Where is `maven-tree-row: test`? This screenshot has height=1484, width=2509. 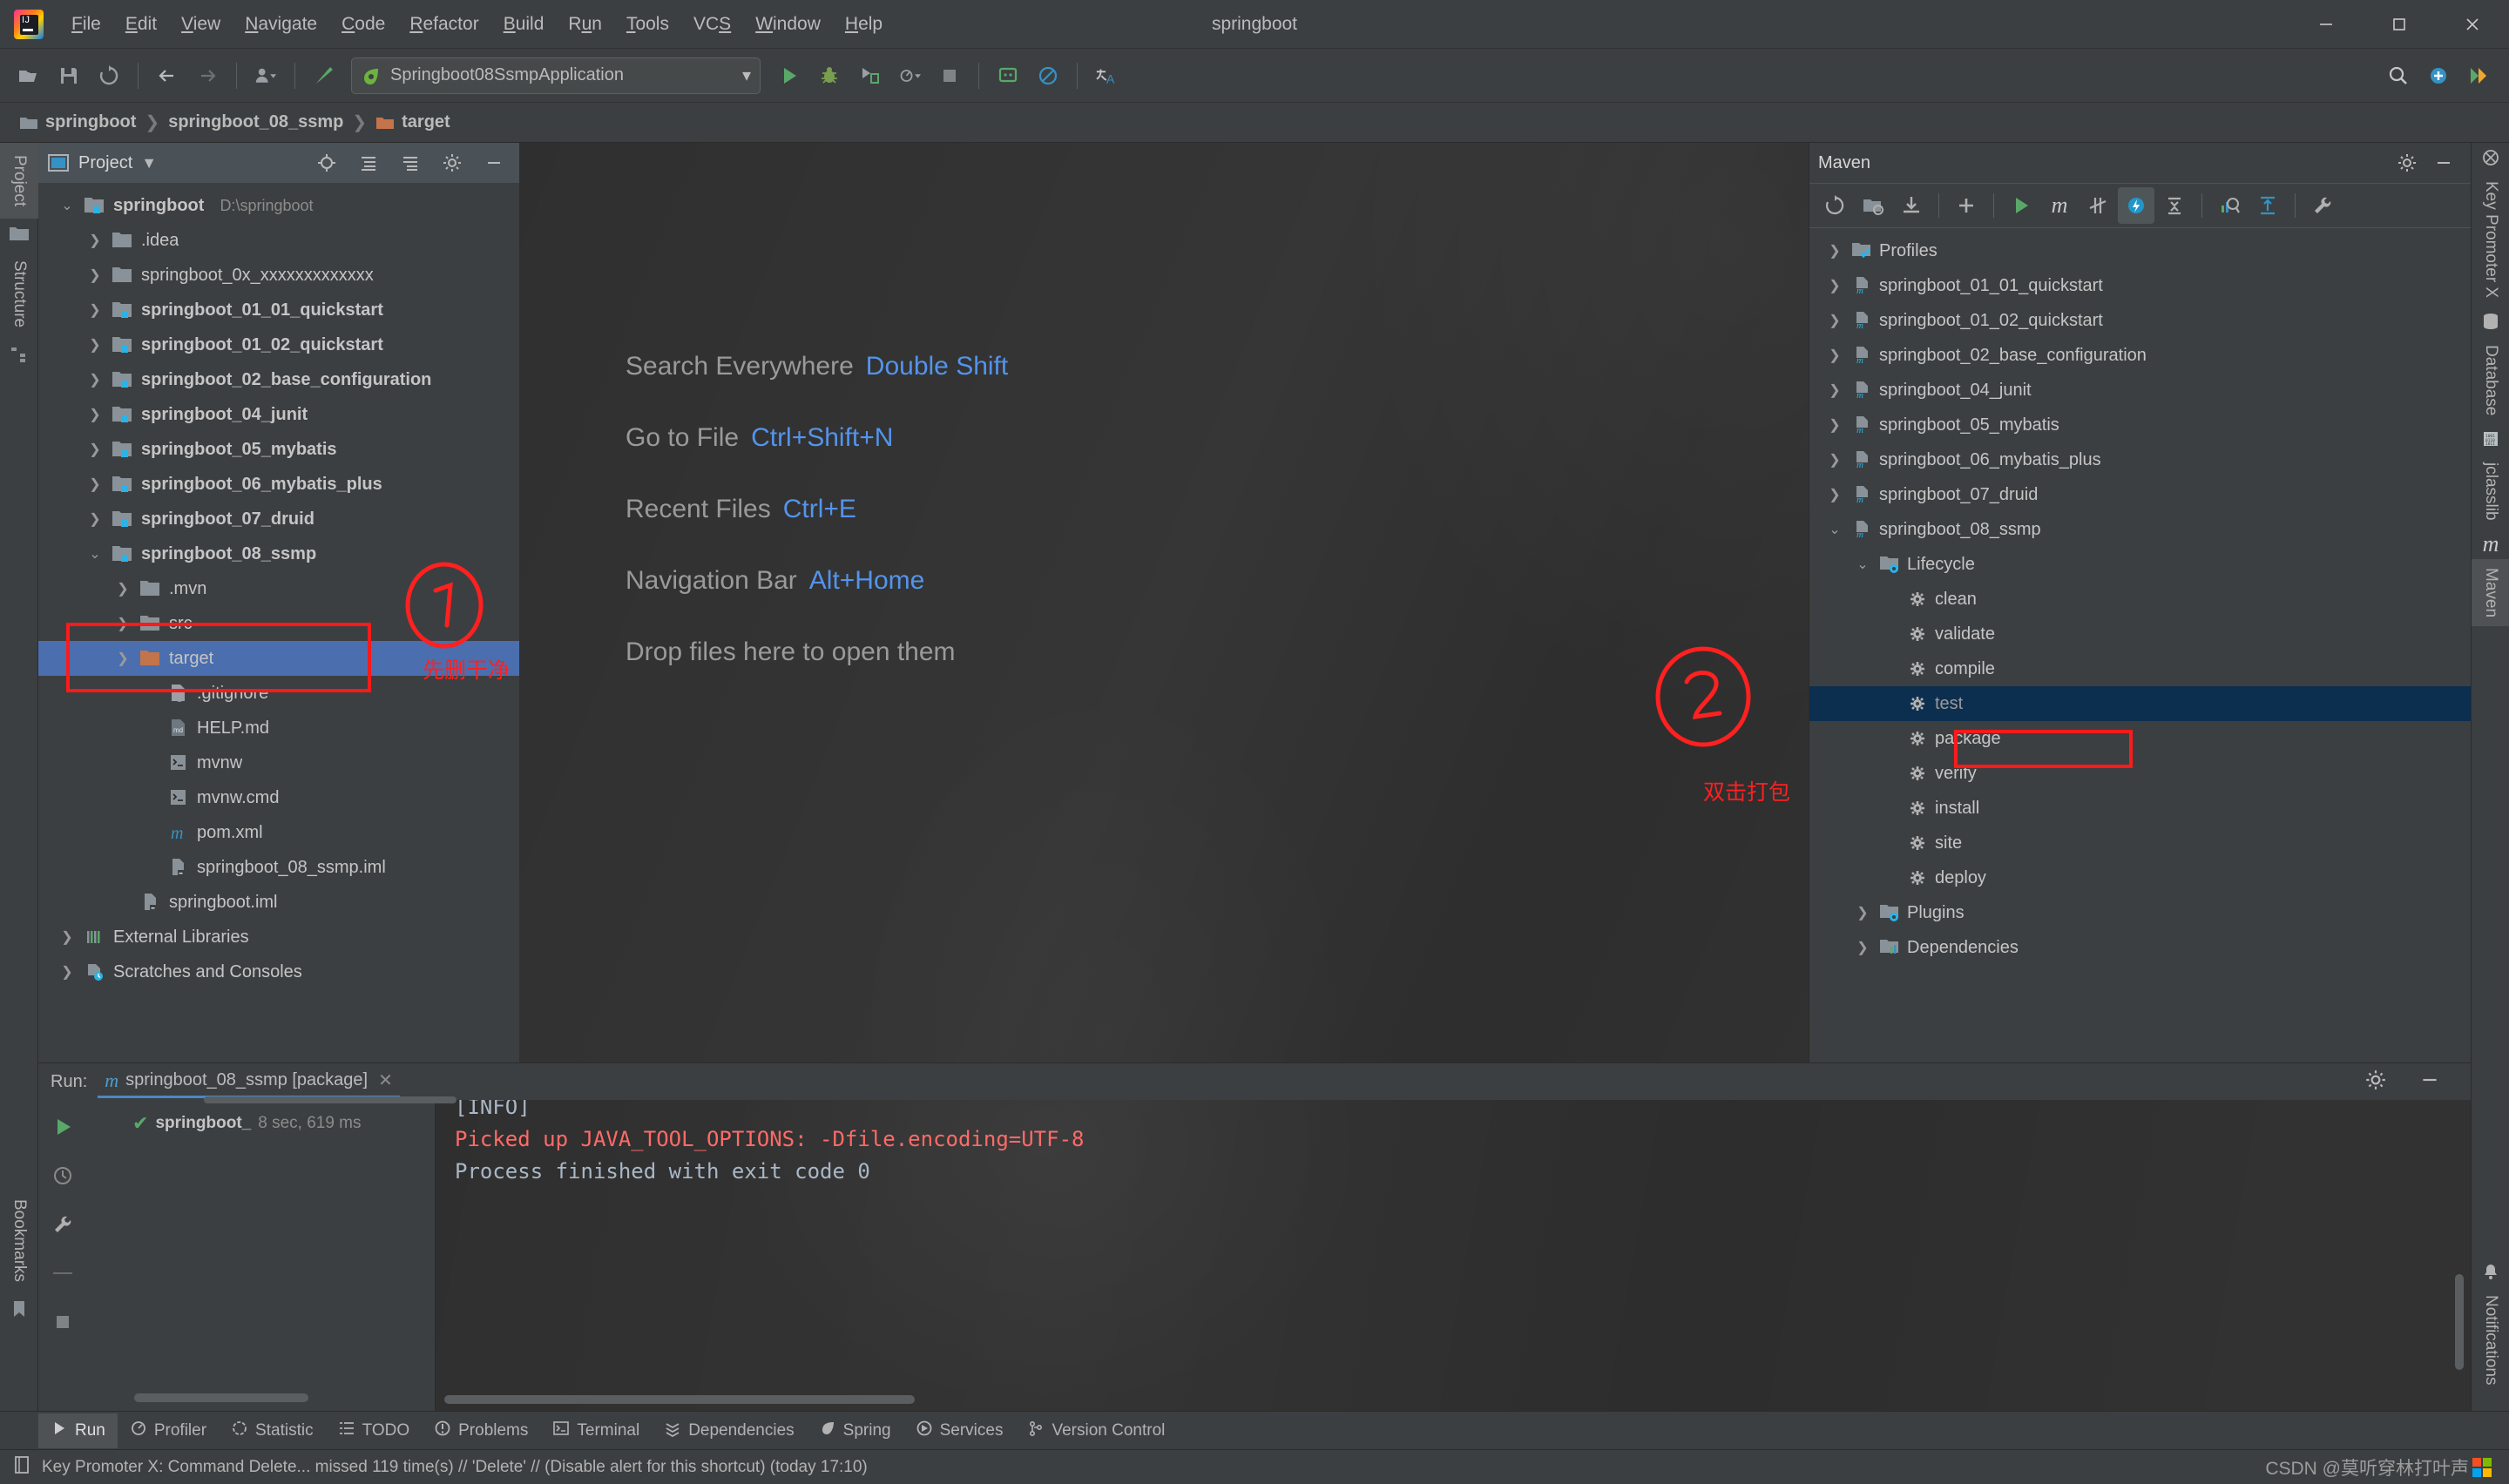 maven-tree-row: test is located at coordinates (2140, 703).